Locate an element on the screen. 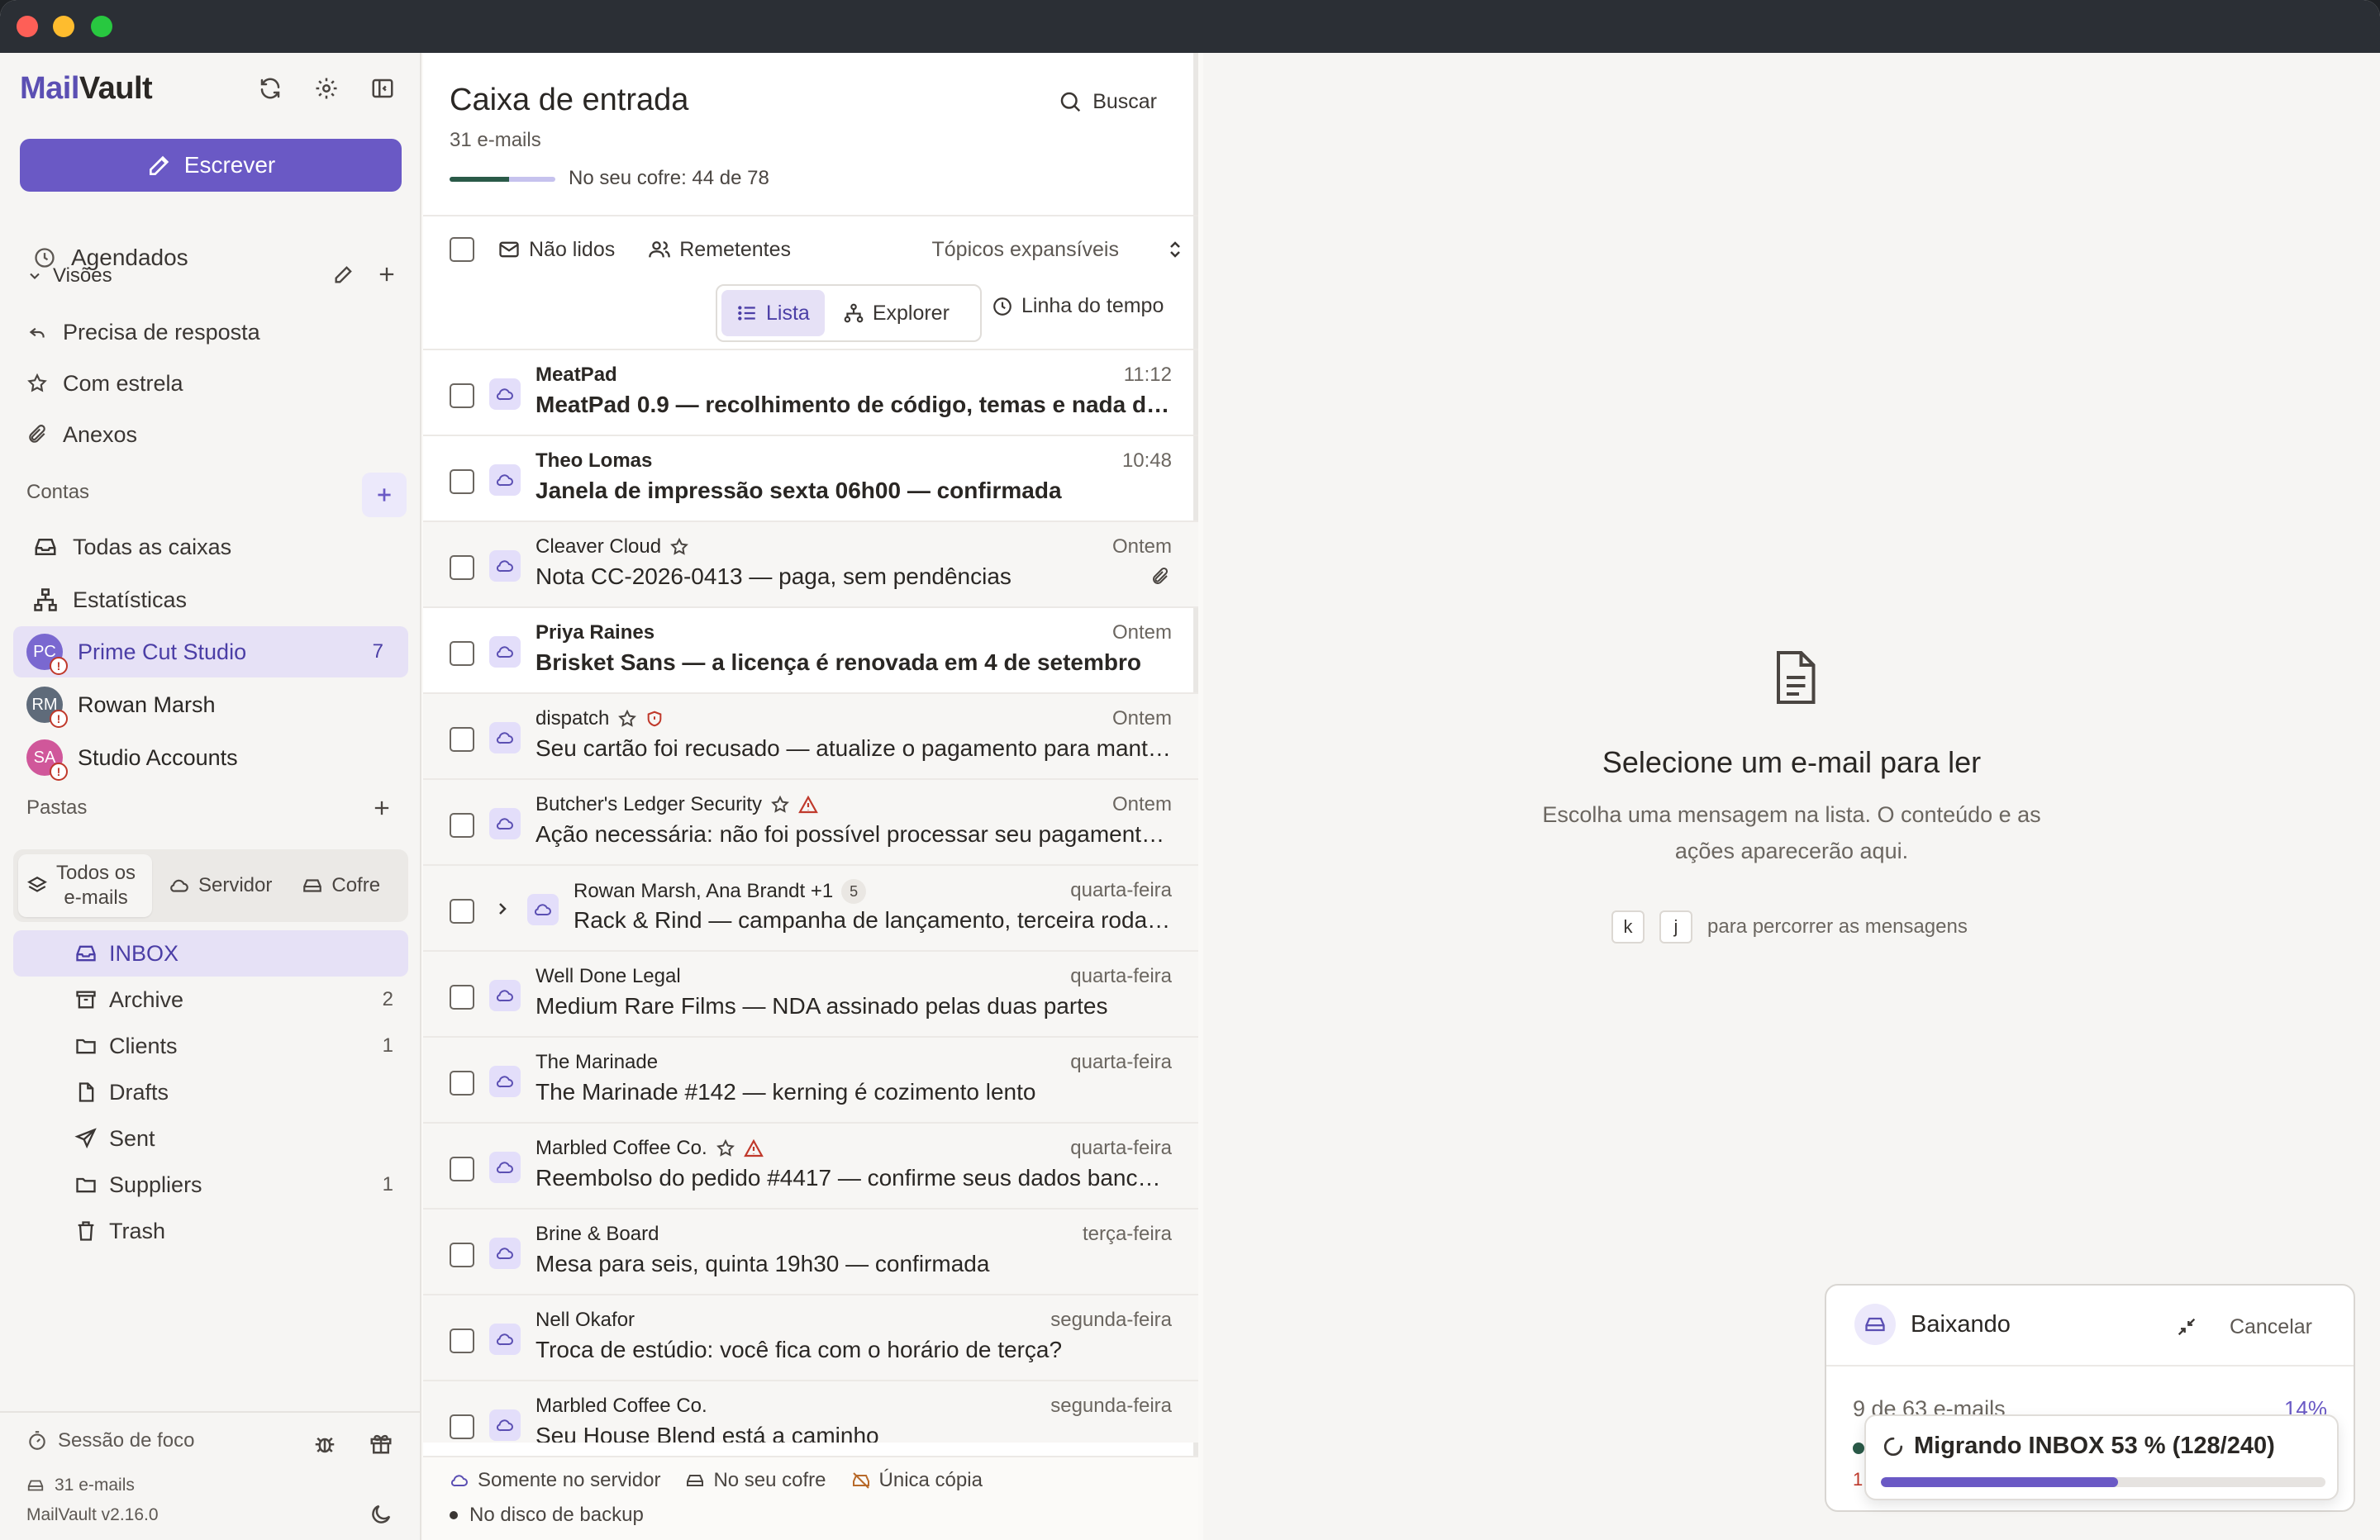 Image resolution: width=2380 pixels, height=1540 pixels. focus-session-button: Sessão de foco is located at coordinates (110, 1440).